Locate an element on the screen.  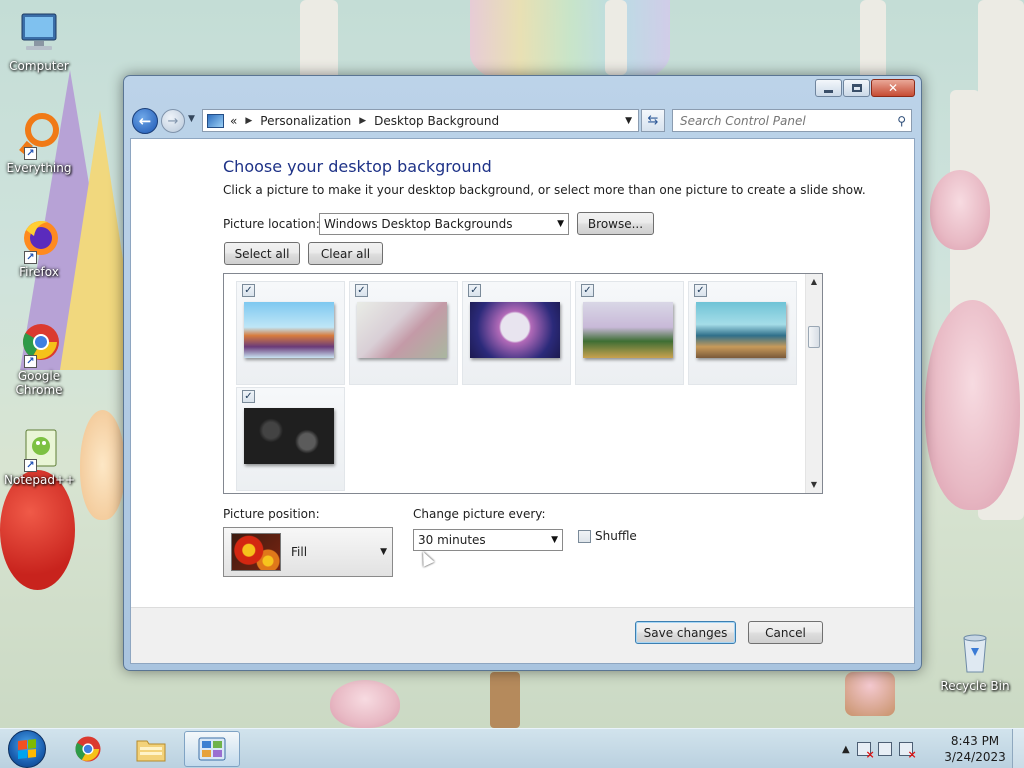
folder-icon is located at coordinates (151, 751).